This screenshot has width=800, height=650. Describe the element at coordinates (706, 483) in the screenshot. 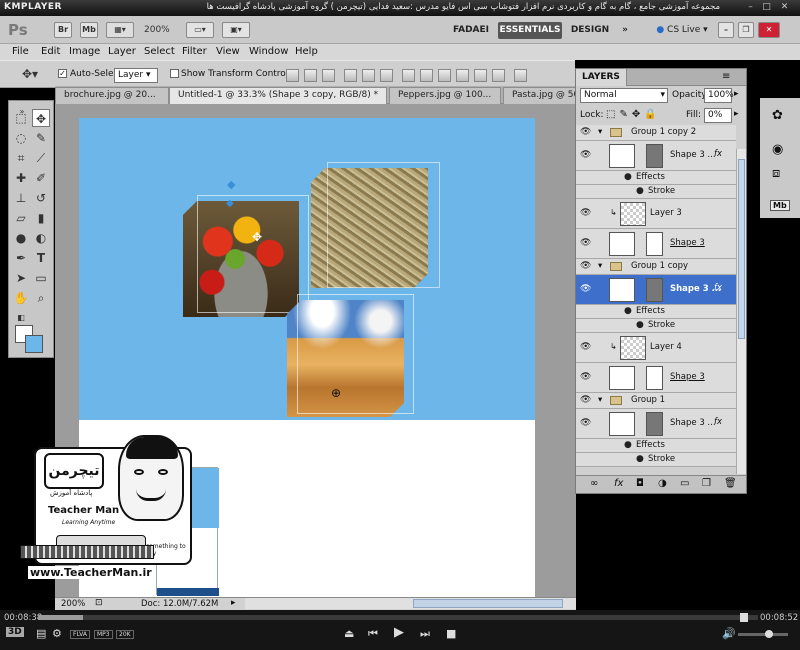

I see `new-layer-icon: ❐` at that location.